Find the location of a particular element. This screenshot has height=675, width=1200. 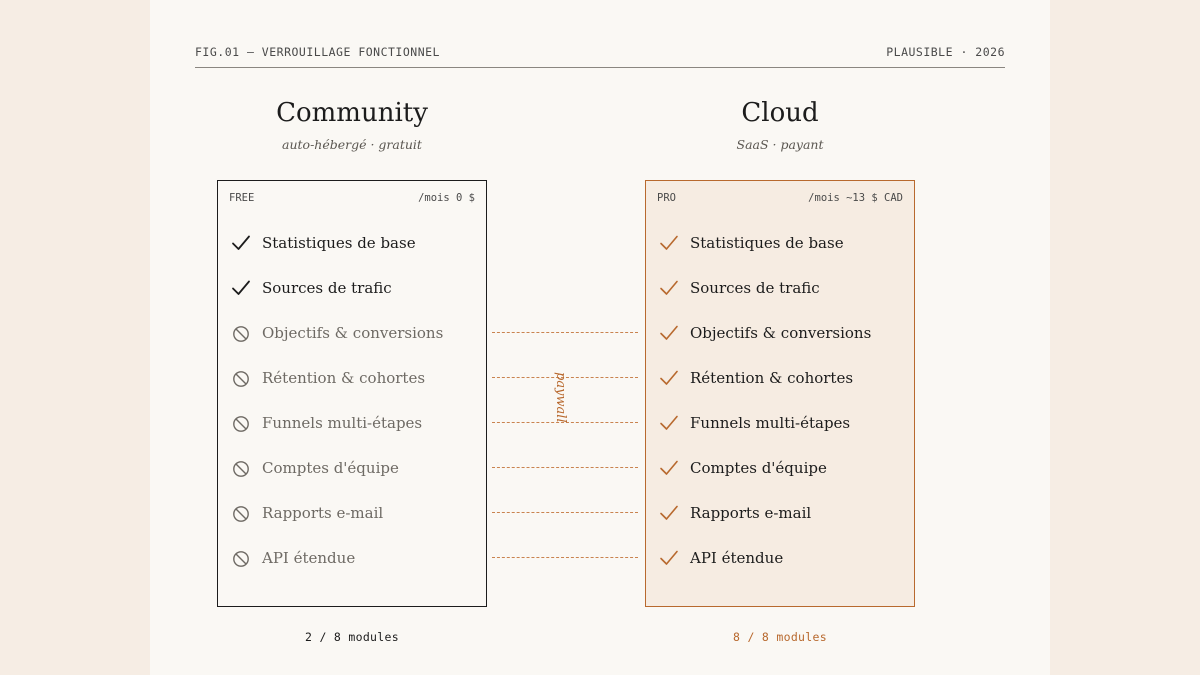

cloud-feature-row: Statistiques de base is located at coordinates (780, 243).